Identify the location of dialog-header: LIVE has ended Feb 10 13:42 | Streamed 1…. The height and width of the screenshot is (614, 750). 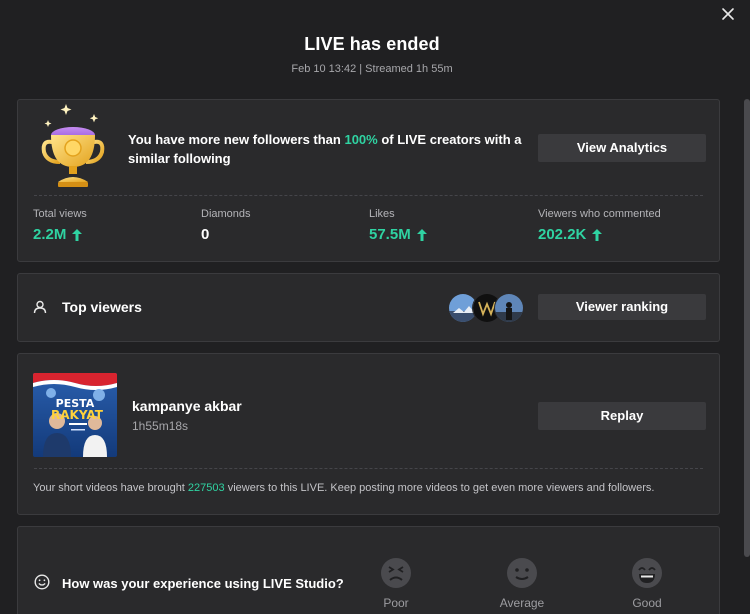
(372, 54).